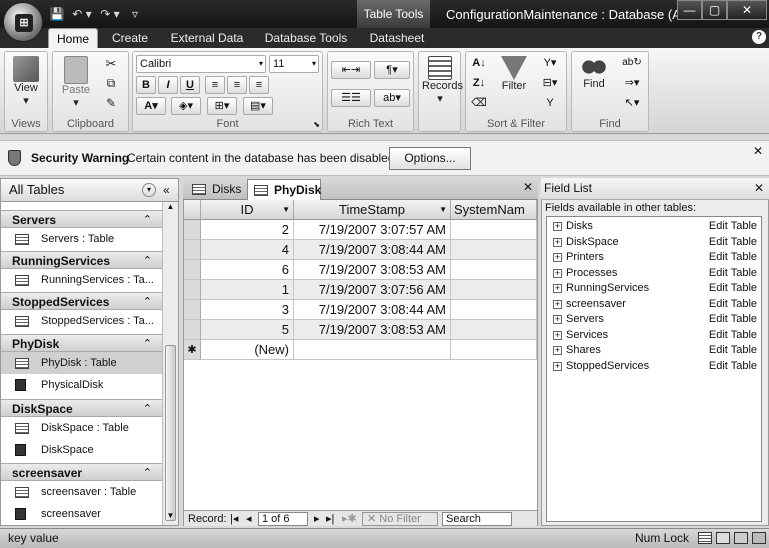 The image size is (769, 548). Describe the element at coordinates (656, 226) in the screenshot. I see `field-list-table: + Disks Edit Table` at that location.